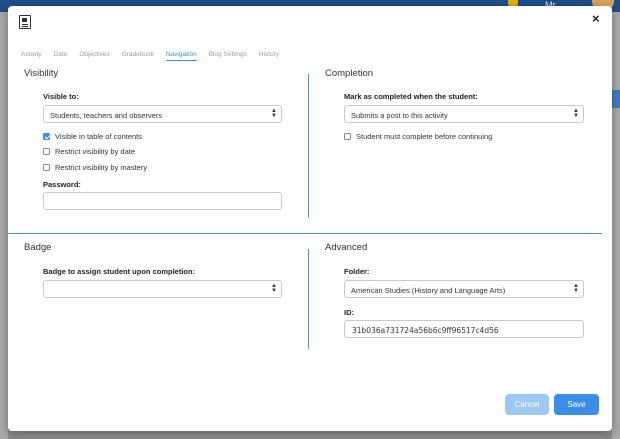 This screenshot has width=620, height=439. I want to click on folder-label: Folder:, so click(357, 271).